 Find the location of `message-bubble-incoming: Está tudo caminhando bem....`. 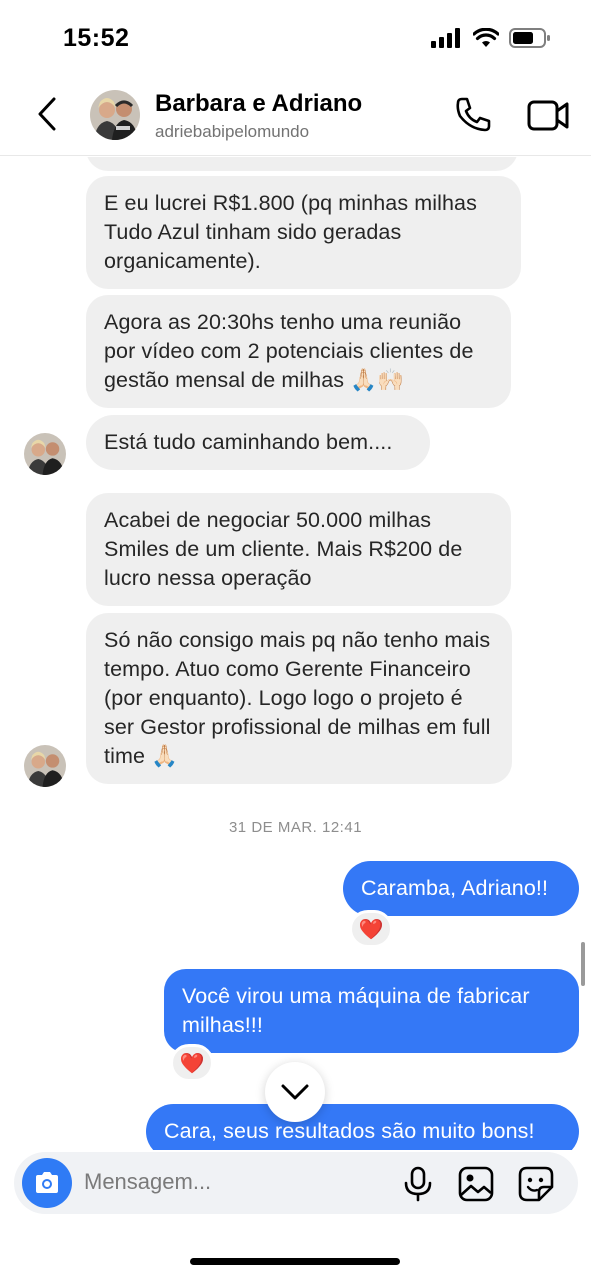

message-bubble-incoming: Está tudo caminhando bem.... is located at coordinates (258, 442).